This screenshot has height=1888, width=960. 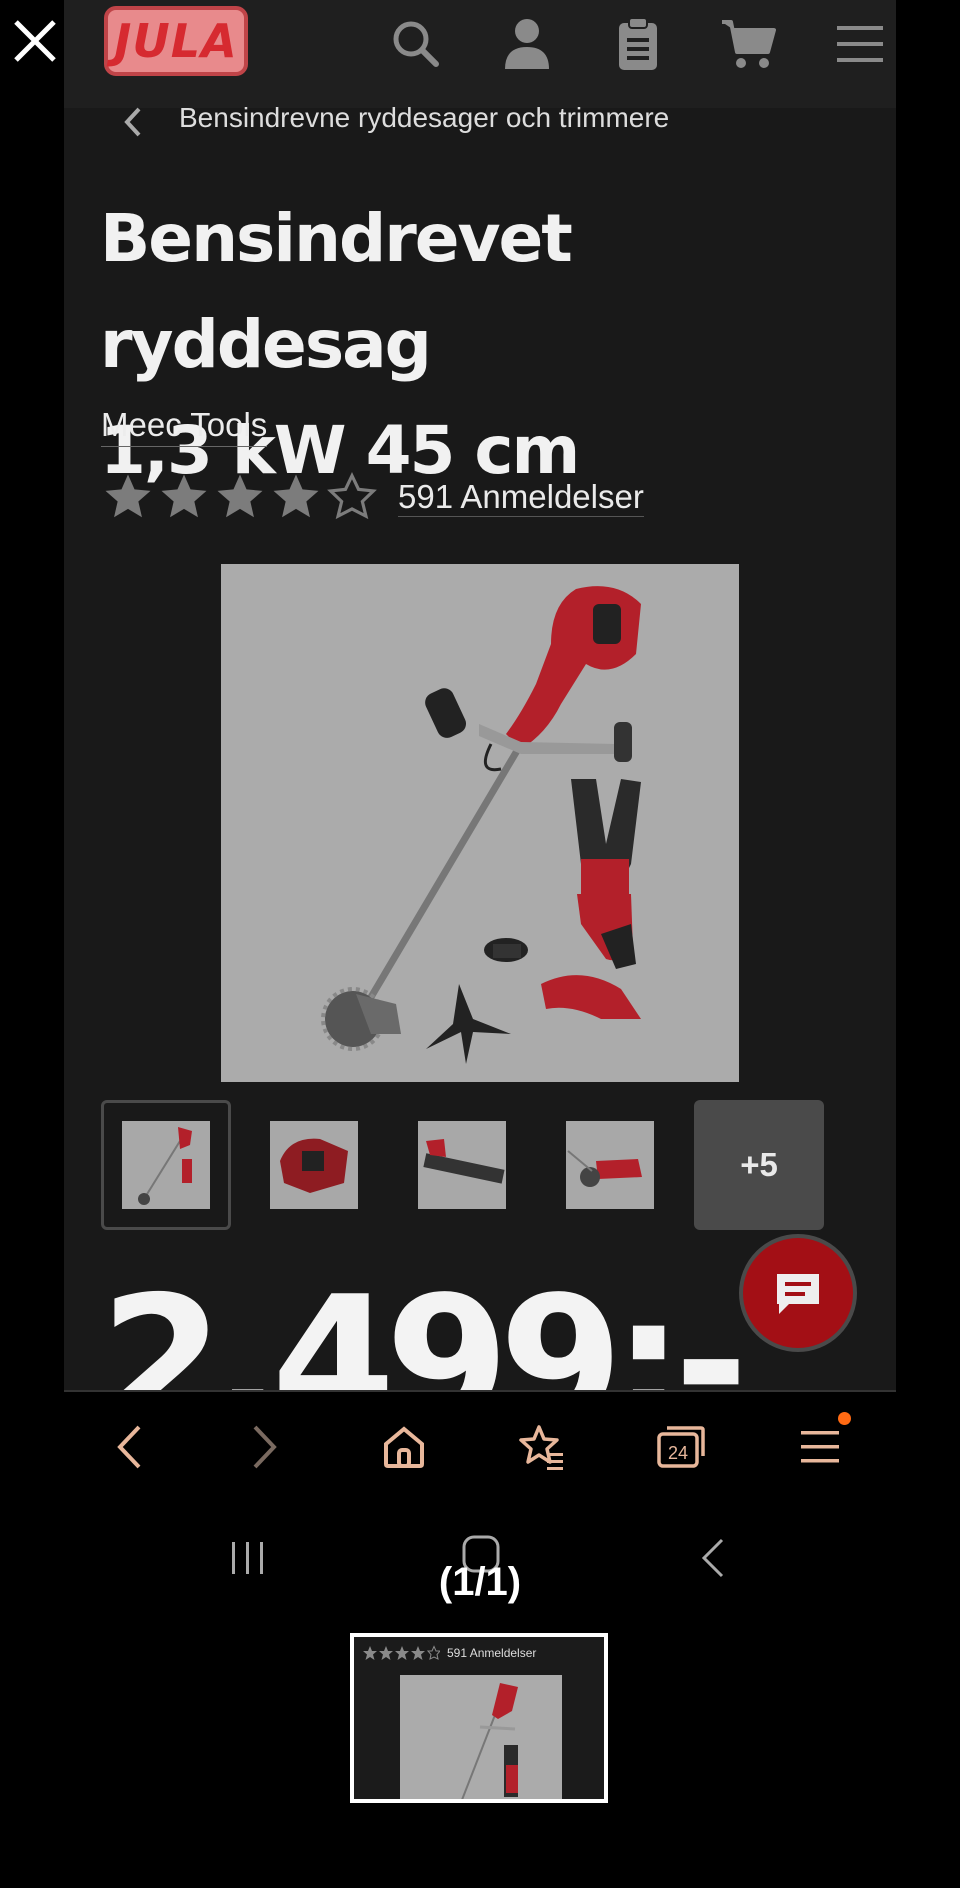 I want to click on image-counter: (1/1), so click(x=480, y=1582).